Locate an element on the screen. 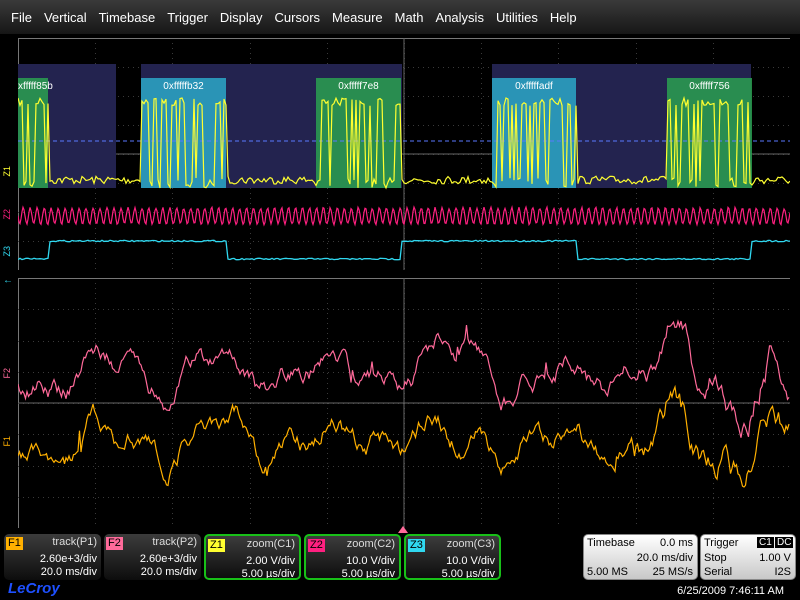  channel-source: zoom(C3) is located at coordinates (470, 544).